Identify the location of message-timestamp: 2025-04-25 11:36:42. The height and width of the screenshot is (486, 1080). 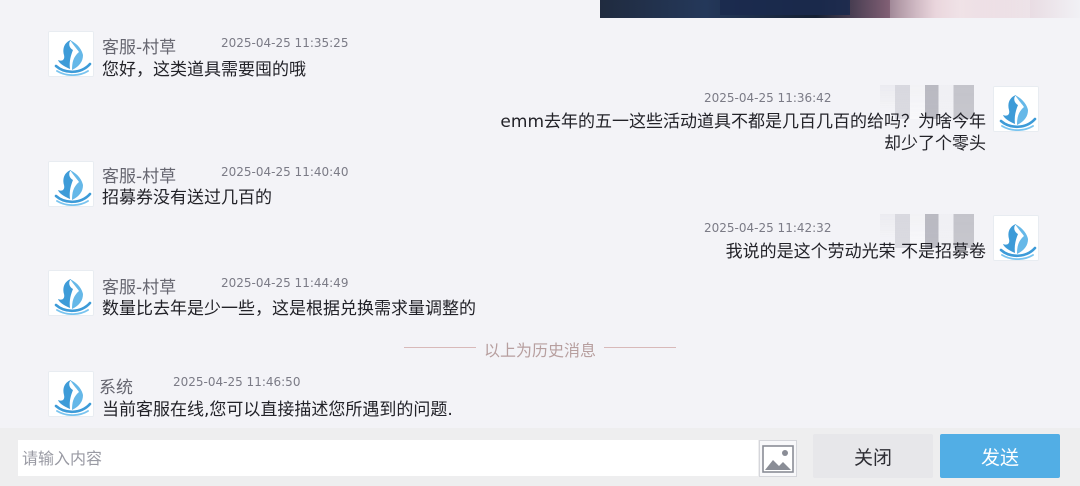
(768, 98).